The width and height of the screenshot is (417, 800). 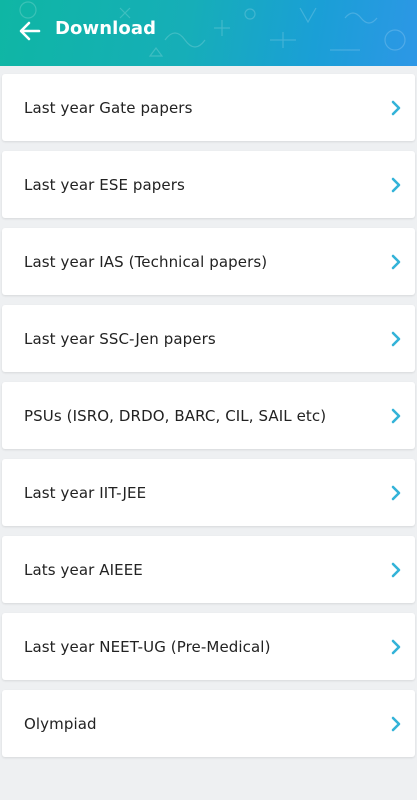 I want to click on list-item-gate-papers: Last year Gate papers, so click(x=208, y=107).